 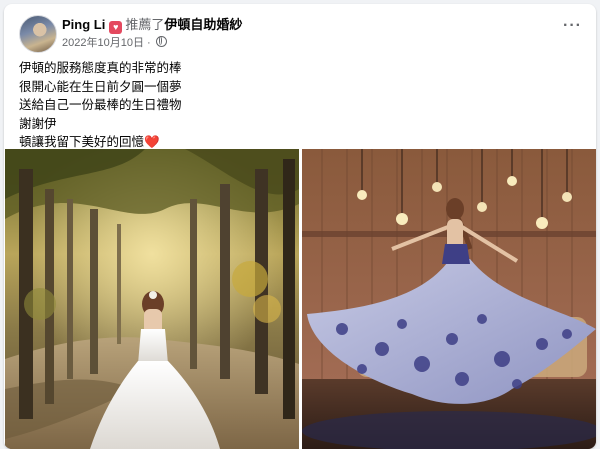 What do you see at coordinates (103, 43) in the screenshot?
I see `post-date: 2022年10月10日` at bounding box center [103, 43].